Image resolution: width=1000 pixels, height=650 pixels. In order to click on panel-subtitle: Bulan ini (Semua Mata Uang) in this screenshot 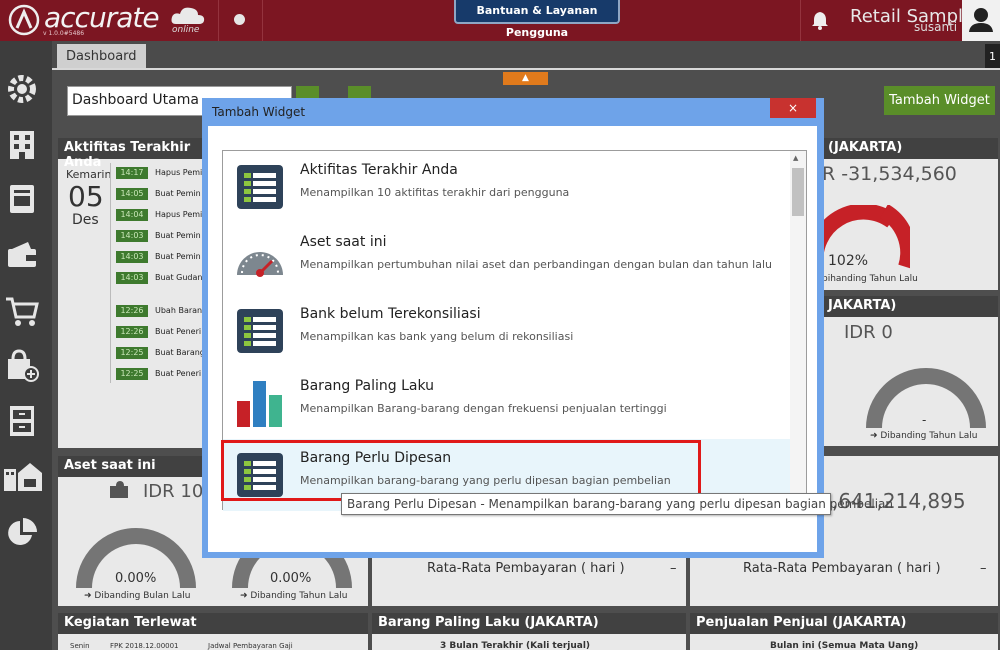, I will do `click(844, 645)`.